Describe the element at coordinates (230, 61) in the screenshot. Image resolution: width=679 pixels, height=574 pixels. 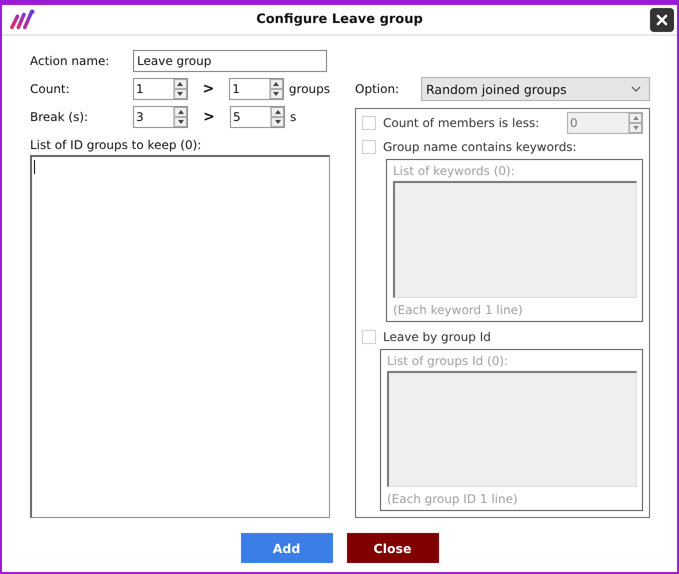
I see `action-name-field: Leave group` at that location.